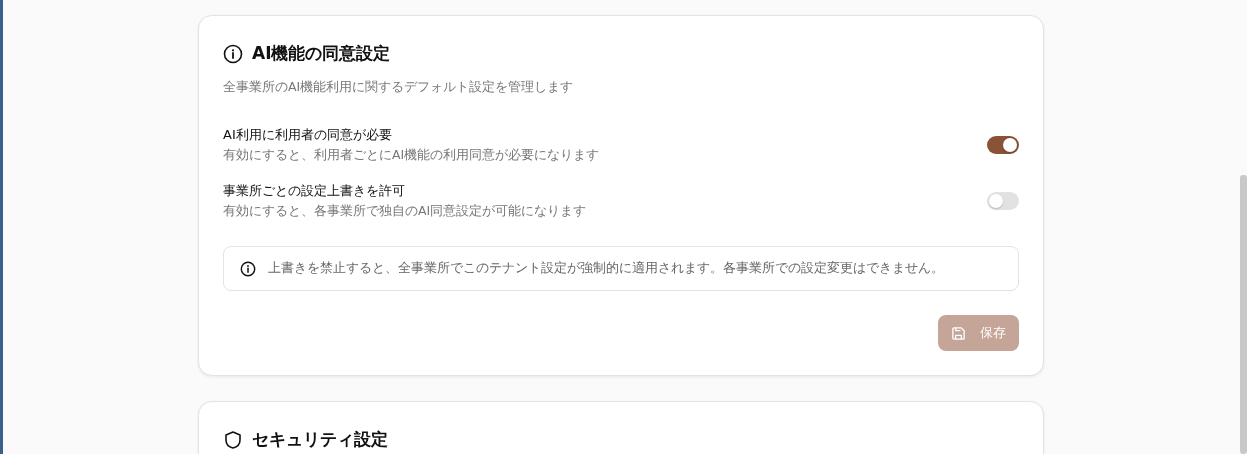  Describe the element at coordinates (411, 155) in the screenshot. I see `setting-description: 有効にすると、利用者ごとにAI機能の利用同意が必要になります` at that location.